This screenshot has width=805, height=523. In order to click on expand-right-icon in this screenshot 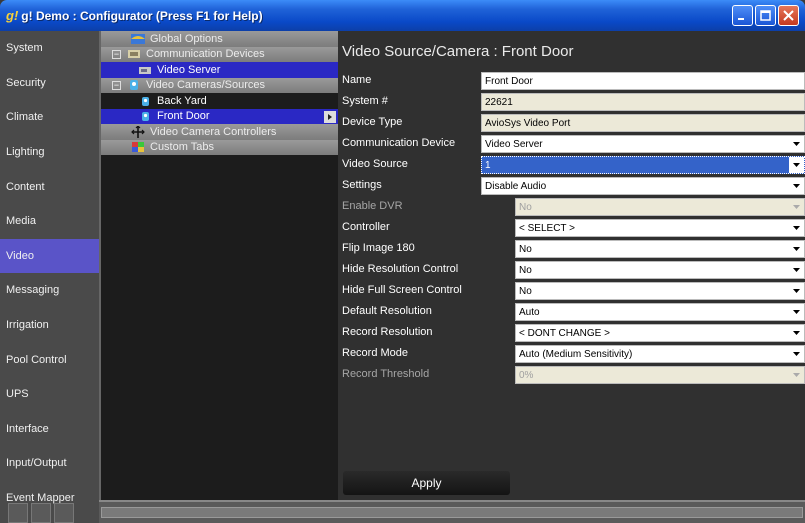, I will do `click(330, 116)`.